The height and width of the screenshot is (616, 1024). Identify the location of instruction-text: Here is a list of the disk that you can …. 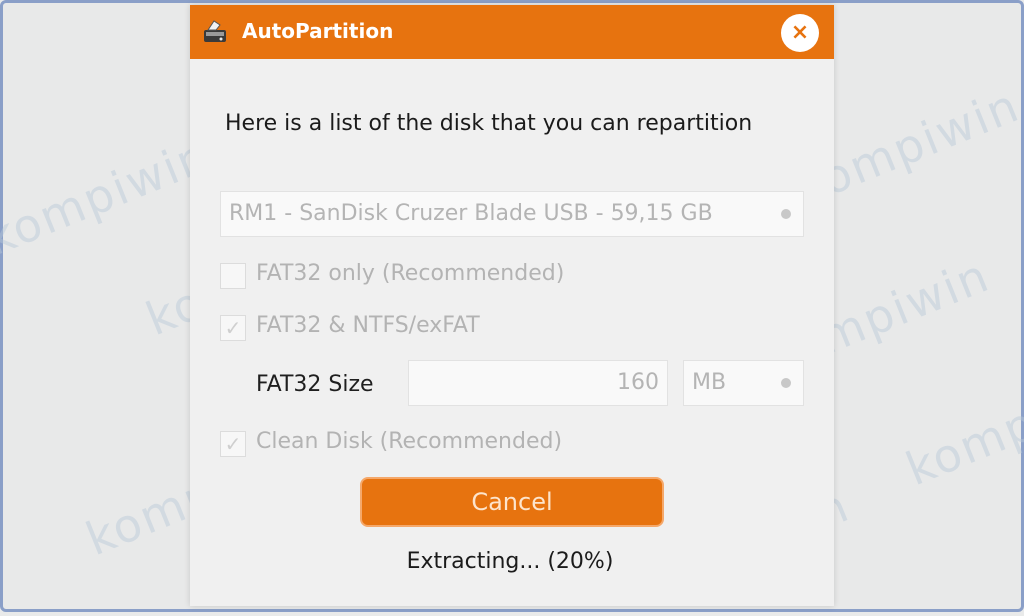
(489, 123).